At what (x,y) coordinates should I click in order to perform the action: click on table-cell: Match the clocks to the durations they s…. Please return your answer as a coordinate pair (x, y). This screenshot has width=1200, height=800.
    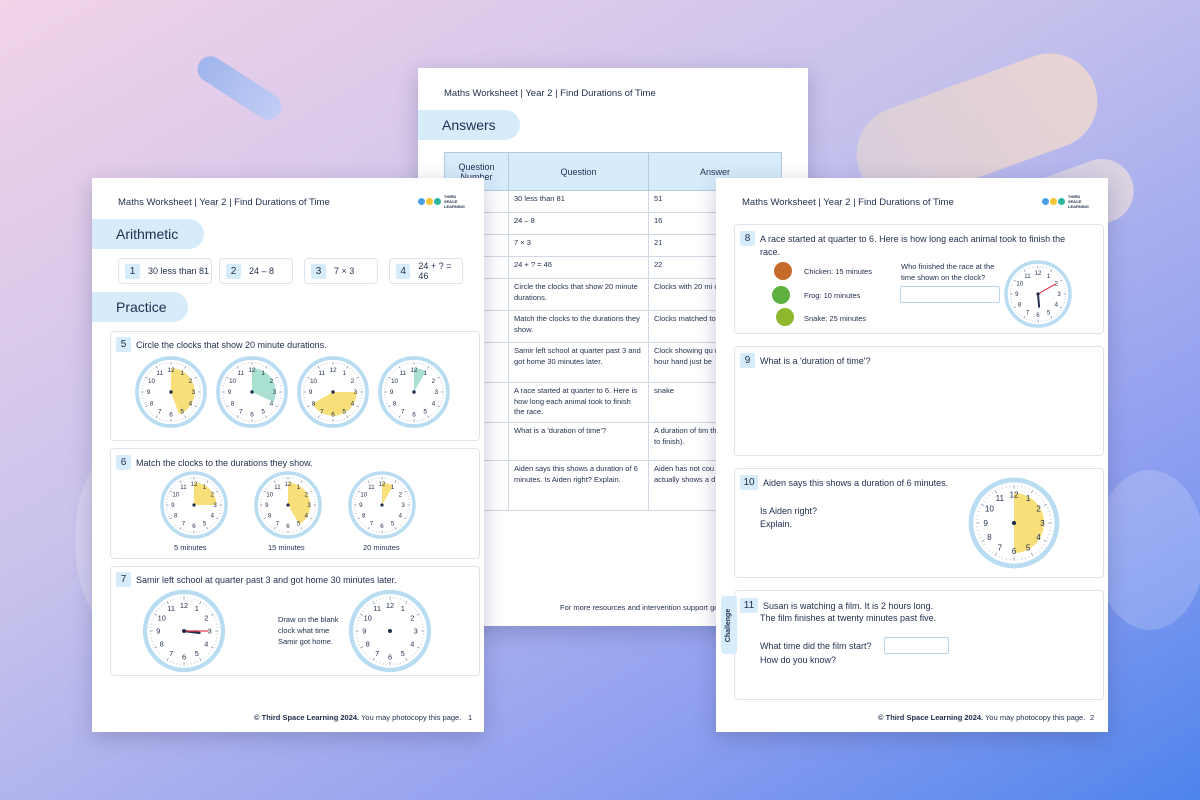
    Looking at the image, I should click on (578, 326).